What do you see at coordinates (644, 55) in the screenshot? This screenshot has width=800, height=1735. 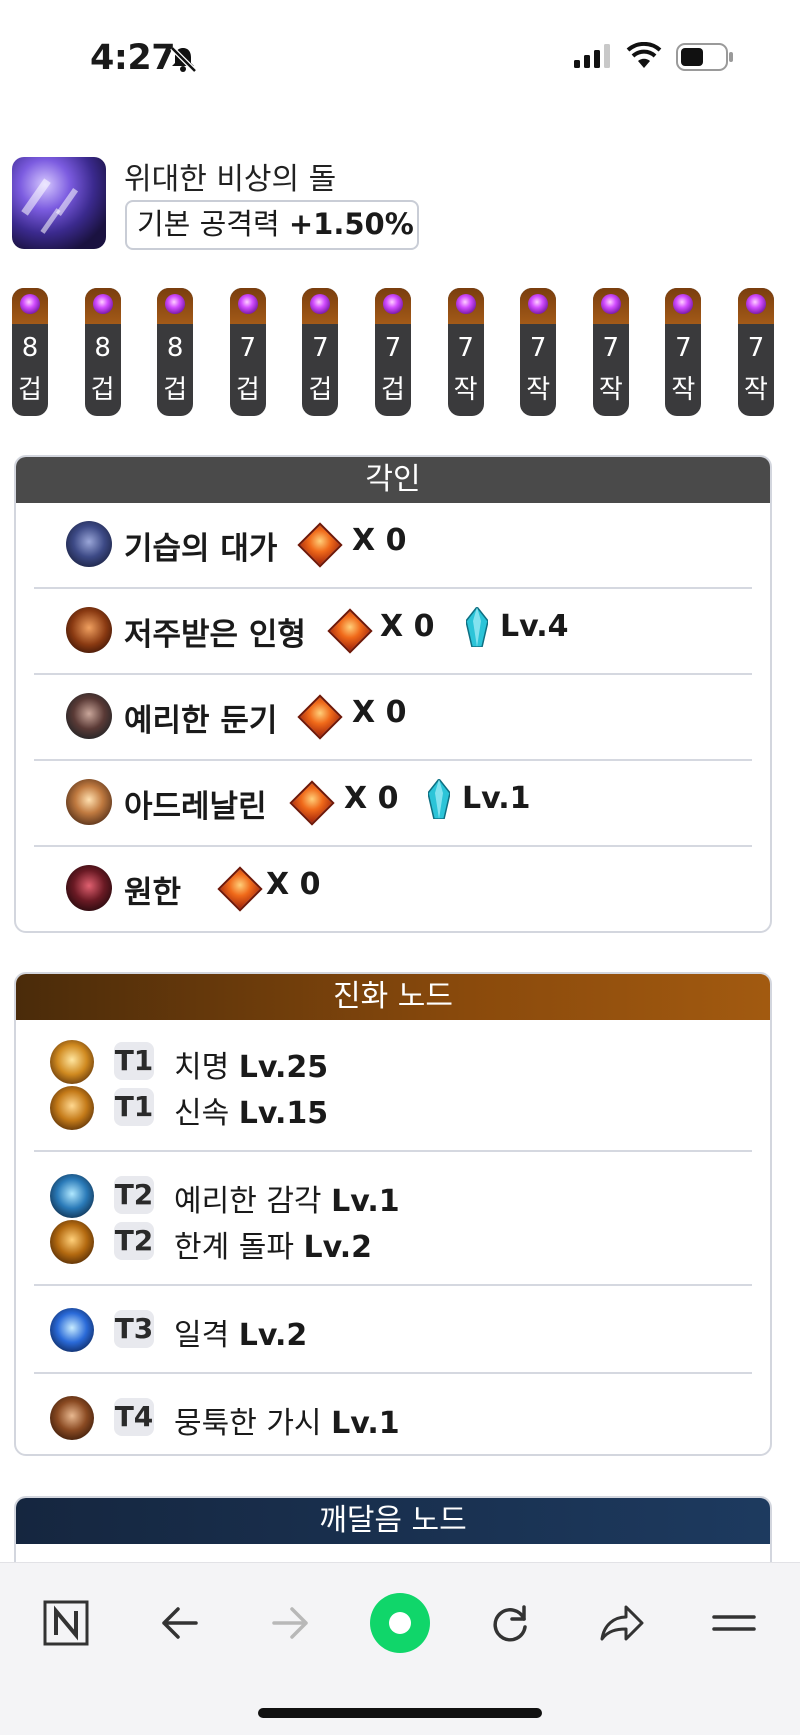 I see `wifi-icon` at bounding box center [644, 55].